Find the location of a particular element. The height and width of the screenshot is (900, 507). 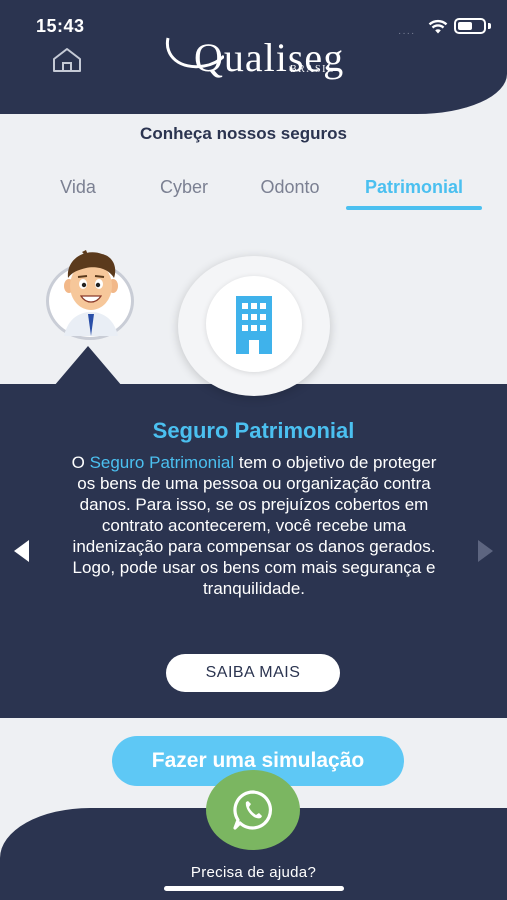

card-title: Seguro Patrimonial is located at coordinates (253, 430).